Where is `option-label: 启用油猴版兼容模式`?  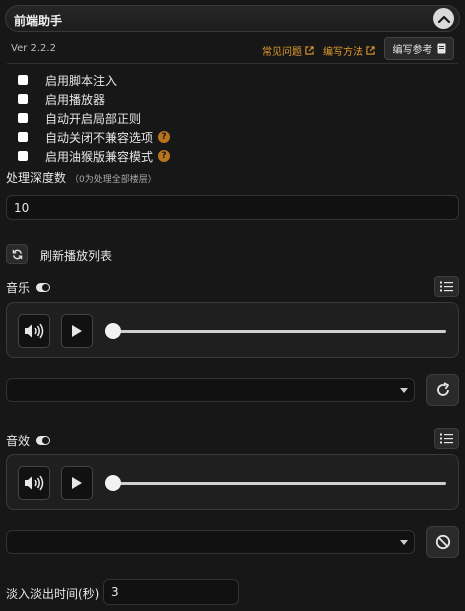
option-label: 启用油猴版兼容模式 is located at coordinates (99, 156).